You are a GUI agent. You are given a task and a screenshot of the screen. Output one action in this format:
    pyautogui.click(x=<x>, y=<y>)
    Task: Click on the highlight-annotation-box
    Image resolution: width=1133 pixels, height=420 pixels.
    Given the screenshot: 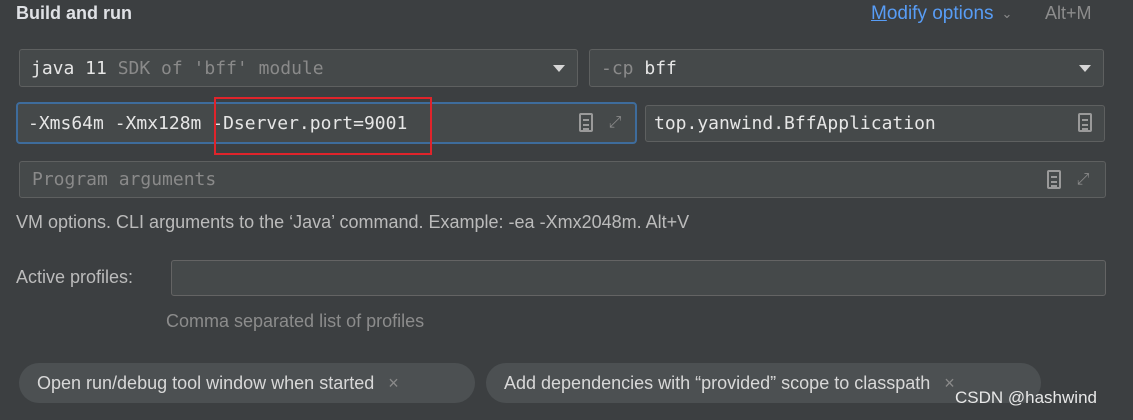 What is the action you would take?
    pyautogui.click(x=323, y=126)
    